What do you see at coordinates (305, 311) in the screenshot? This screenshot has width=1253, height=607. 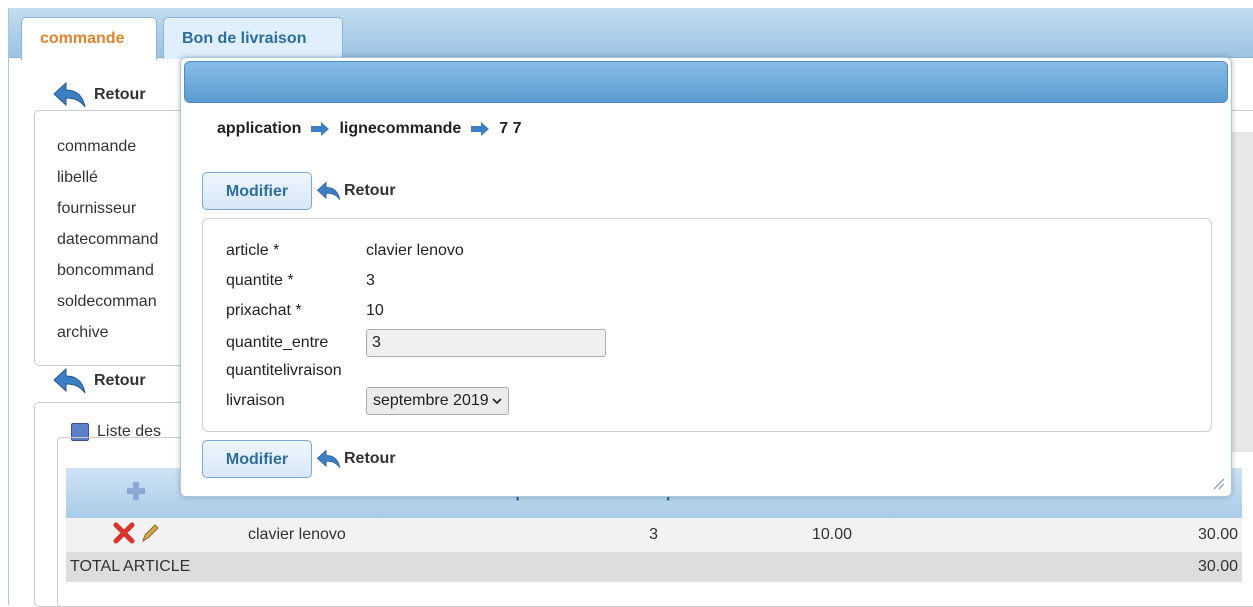 I see `form-row-prixachat: prixachat * 10` at bounding box center [305, 311].